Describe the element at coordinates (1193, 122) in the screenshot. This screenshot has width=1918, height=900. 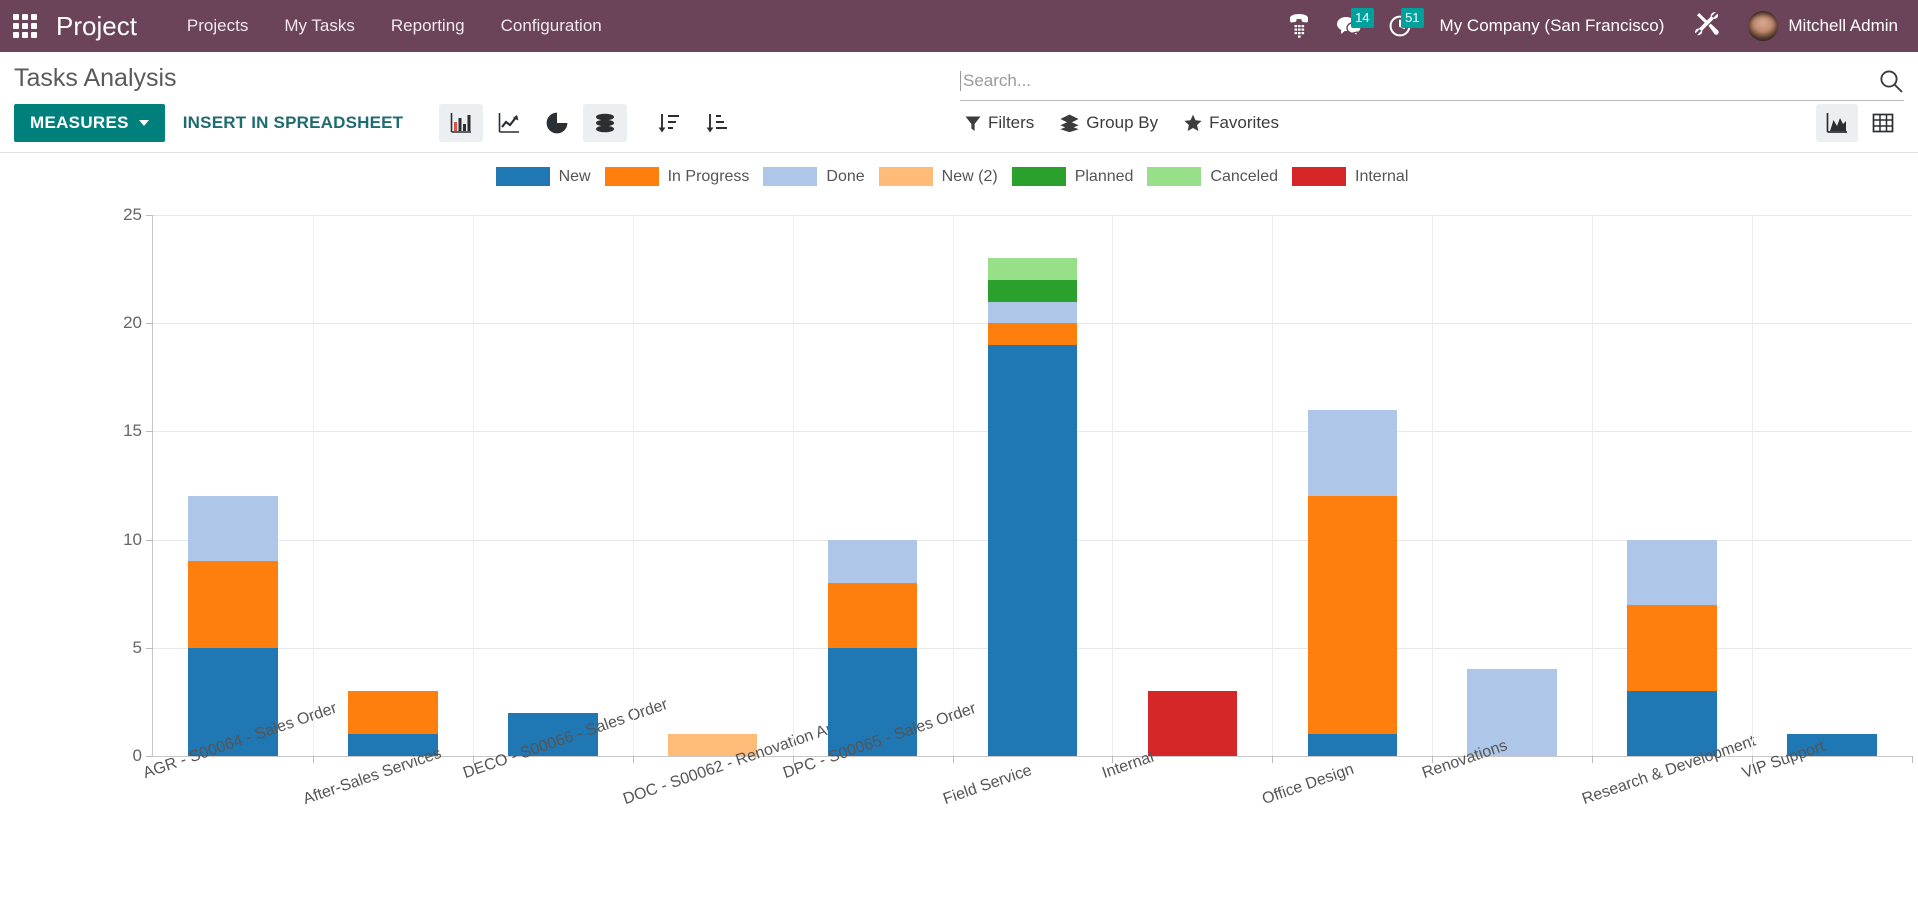
I see `star-icon` at that location.